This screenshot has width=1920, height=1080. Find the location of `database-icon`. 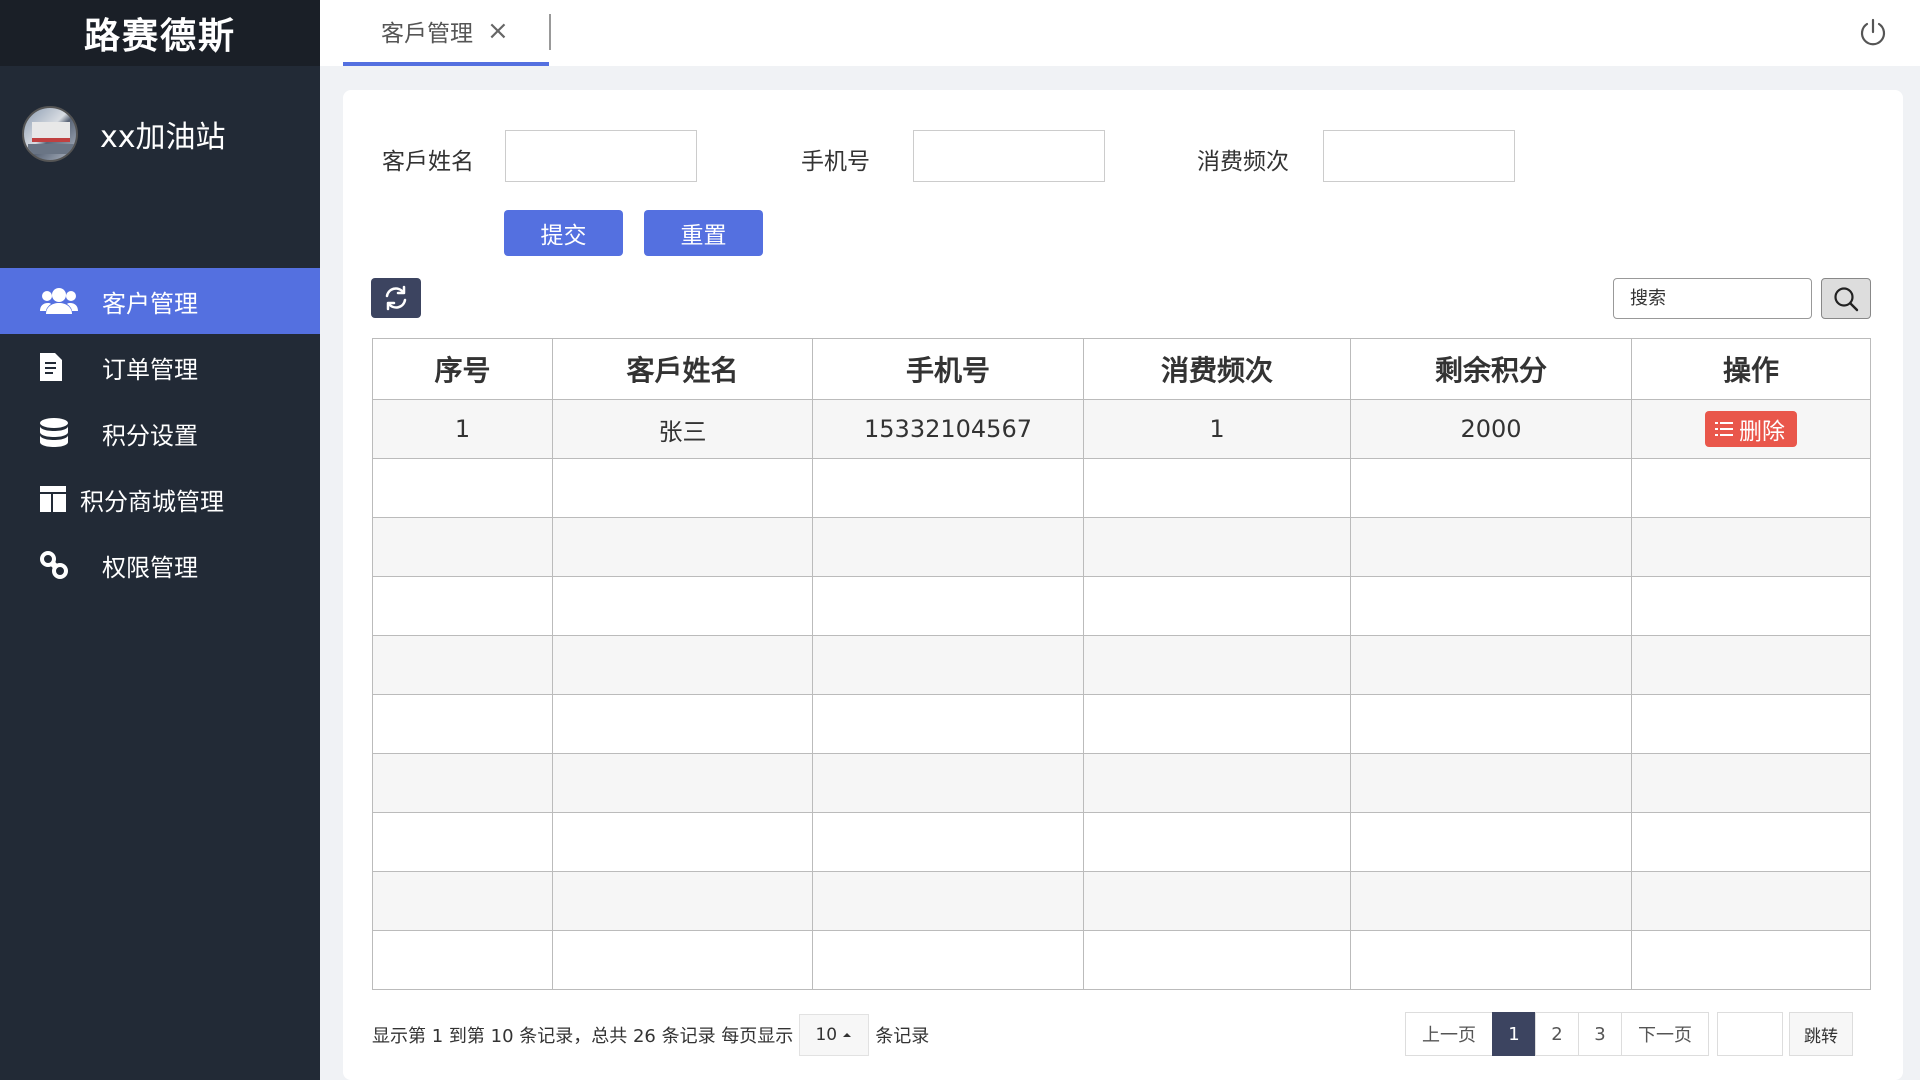

database-icon is located at coordinates (64, 433).